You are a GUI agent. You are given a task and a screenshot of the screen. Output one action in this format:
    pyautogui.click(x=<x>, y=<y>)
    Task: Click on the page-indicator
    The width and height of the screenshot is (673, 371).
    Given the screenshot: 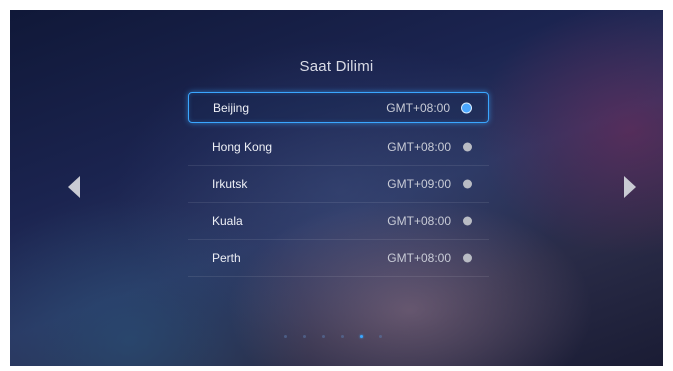 What is the action you would take?
    pyautogui.click(x=333, y=336)
    